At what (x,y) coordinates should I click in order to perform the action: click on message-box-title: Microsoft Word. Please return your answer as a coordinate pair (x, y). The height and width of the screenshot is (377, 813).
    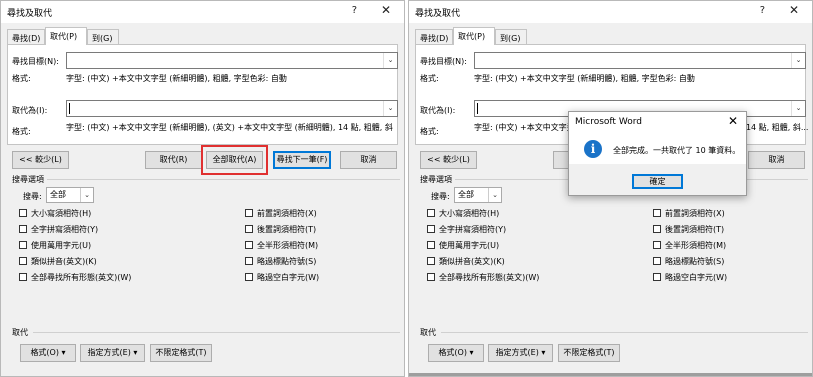
    Looking at the image, I should click on (608, 122).